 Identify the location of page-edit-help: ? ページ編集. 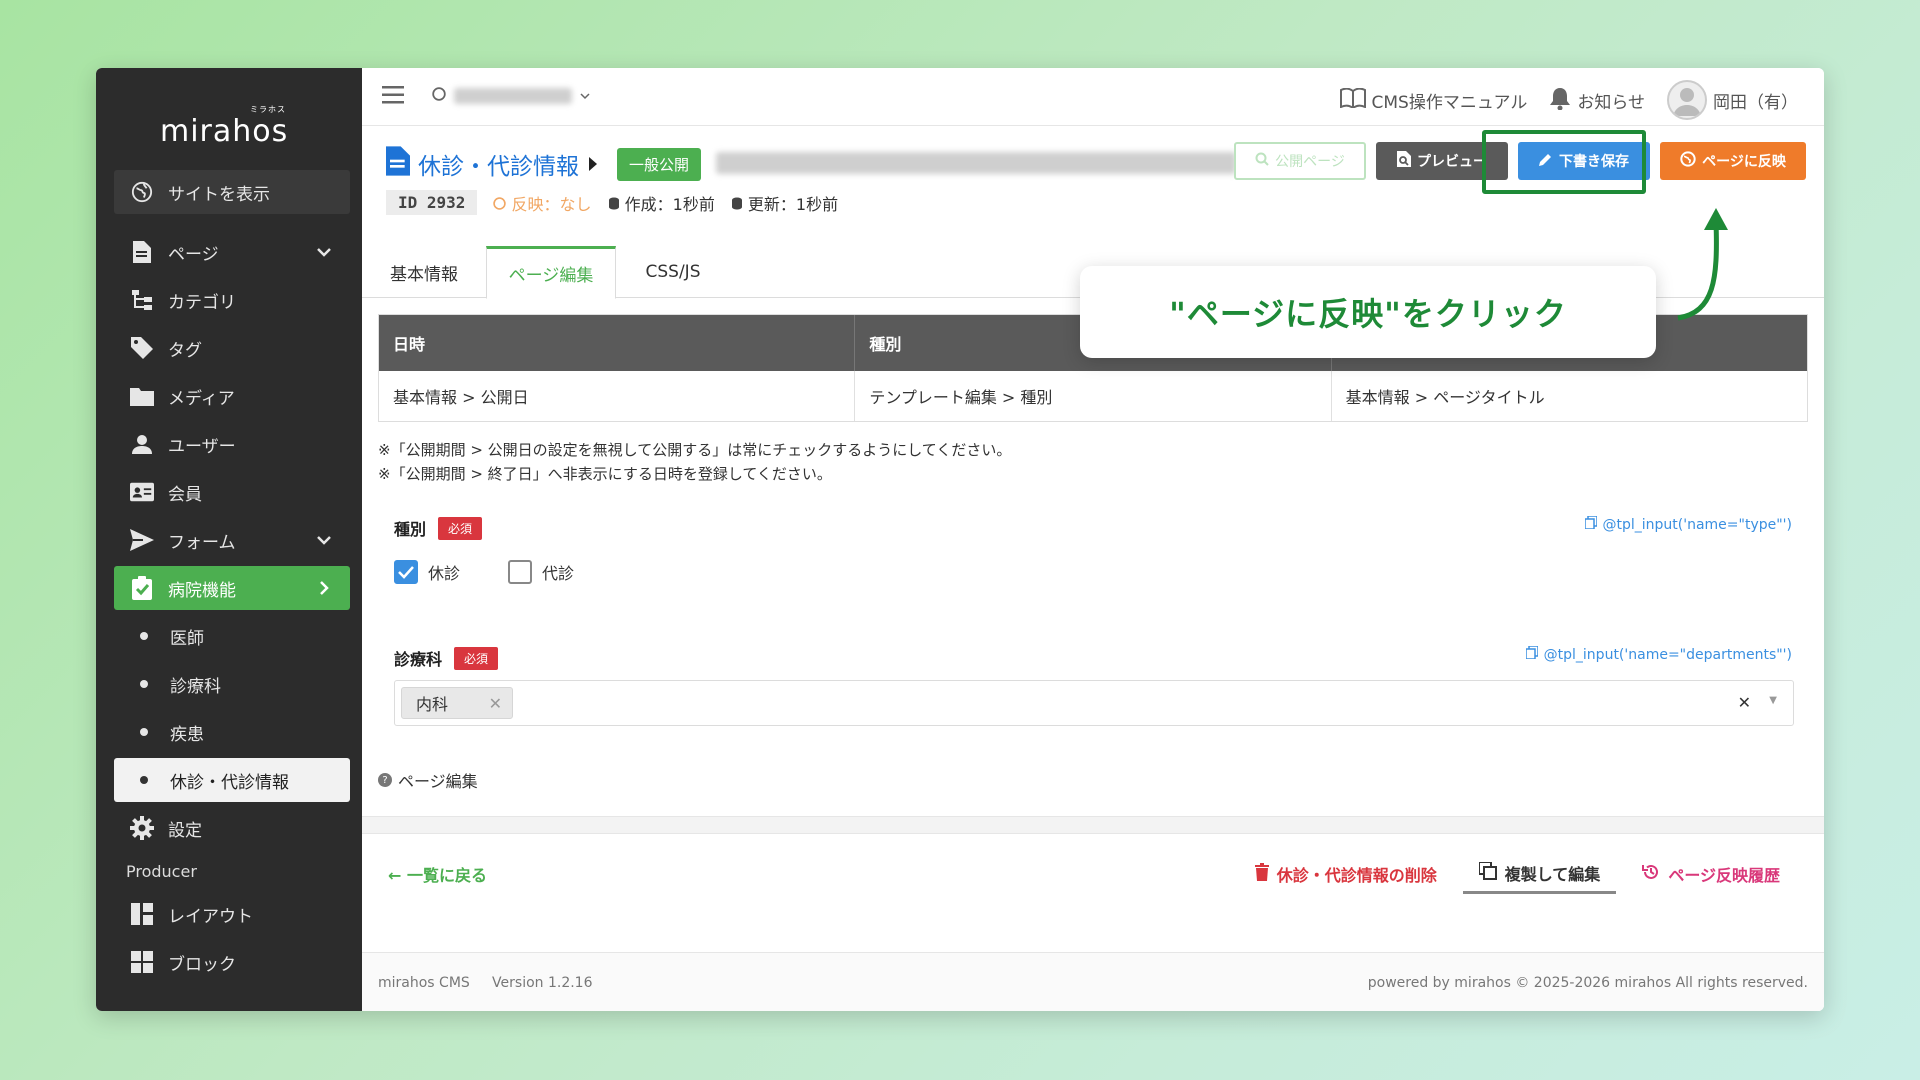
(428, 780).